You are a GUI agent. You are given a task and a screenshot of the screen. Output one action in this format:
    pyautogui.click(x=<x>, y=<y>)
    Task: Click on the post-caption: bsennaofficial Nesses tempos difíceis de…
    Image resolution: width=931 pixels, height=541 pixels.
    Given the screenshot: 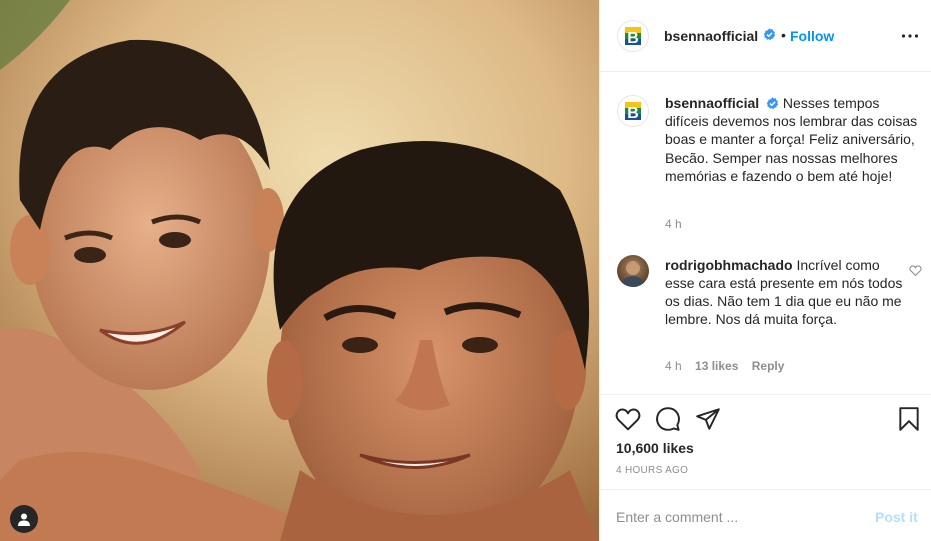 What is the action you would take?
    pyautogui.click(x=794, y=139)
    